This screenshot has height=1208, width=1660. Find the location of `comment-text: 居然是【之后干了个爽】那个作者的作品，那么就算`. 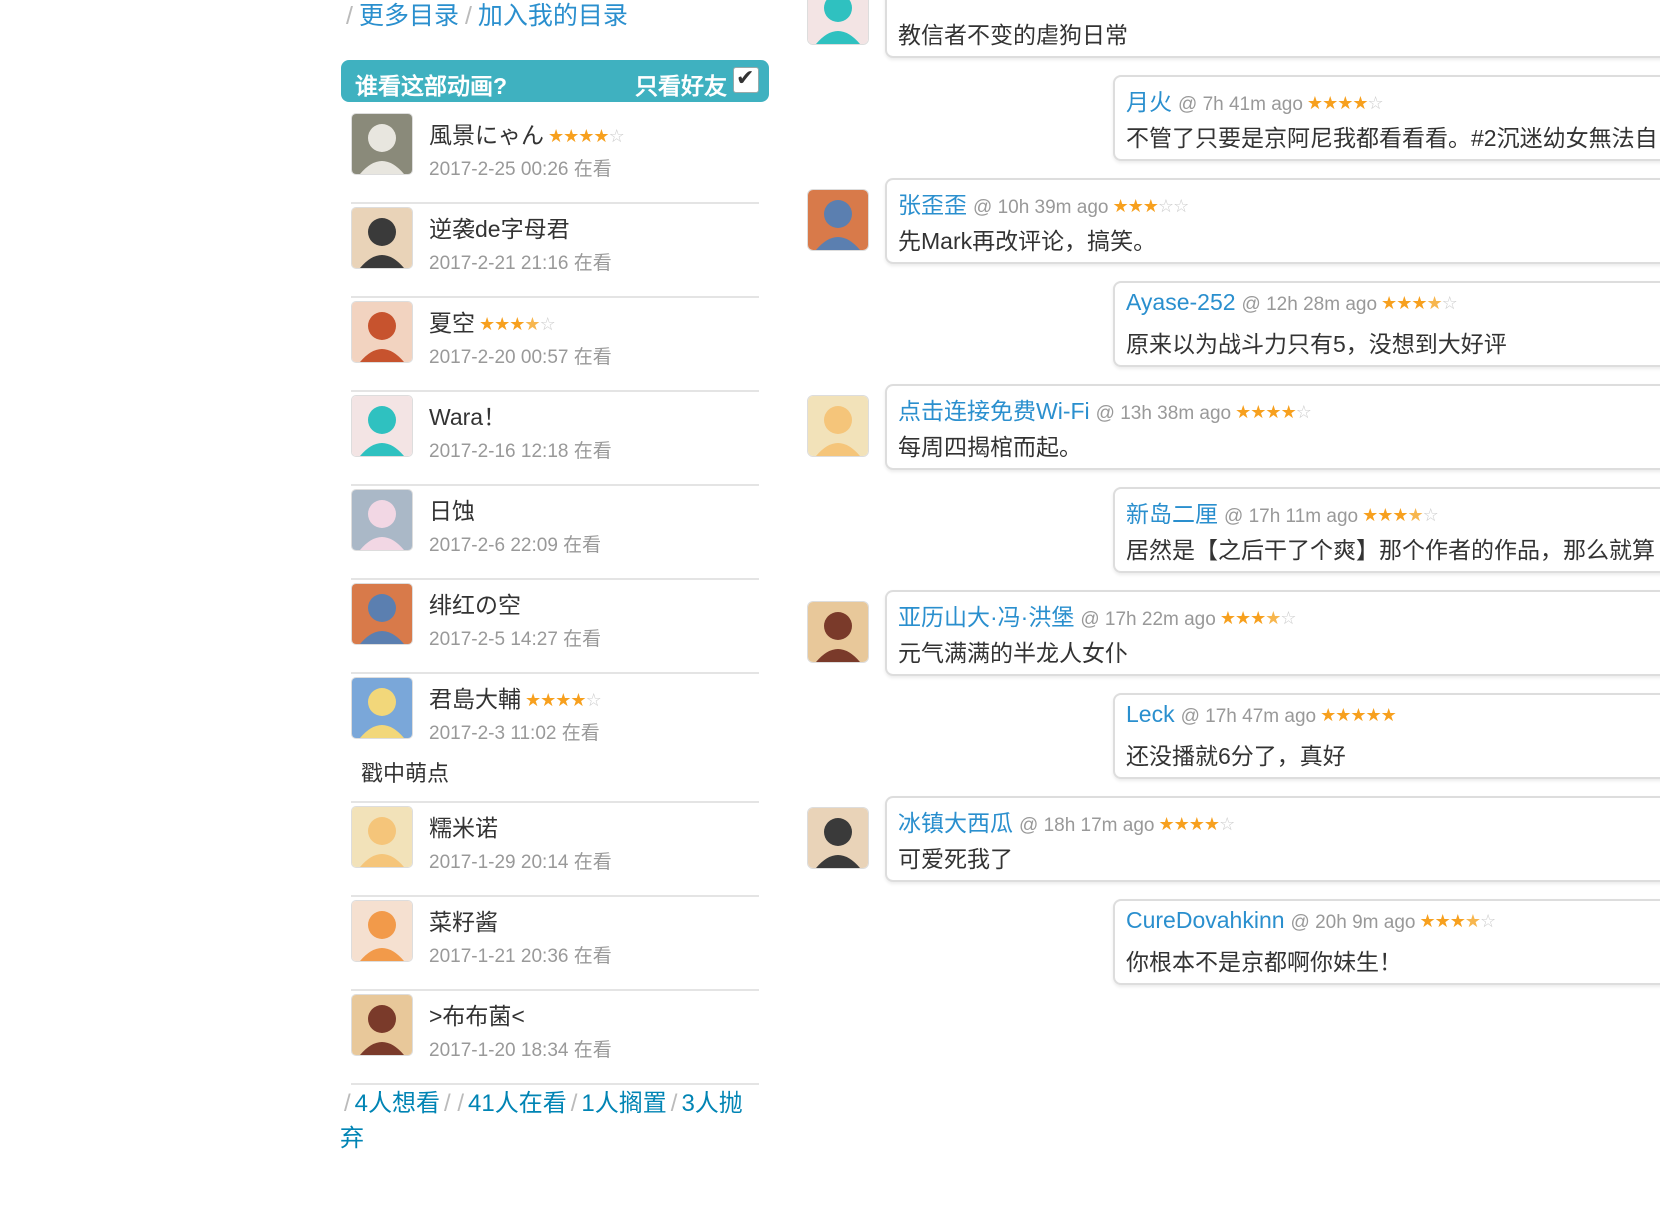

comment-text: 居然是【之后干了个爽】那个作者的作品，那么就算 is located at coordinates (1390, 550).